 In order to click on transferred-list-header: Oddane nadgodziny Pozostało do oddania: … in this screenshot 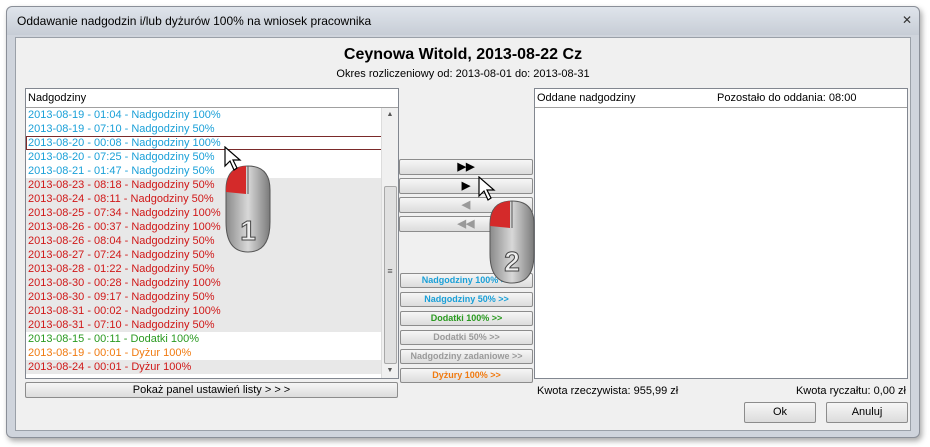, I will do `click(721, 98)`.